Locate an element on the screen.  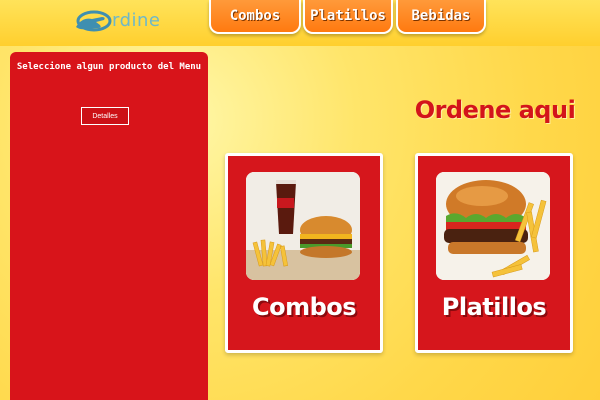
tab-combos: Combos is located at coordinates (255, 17).